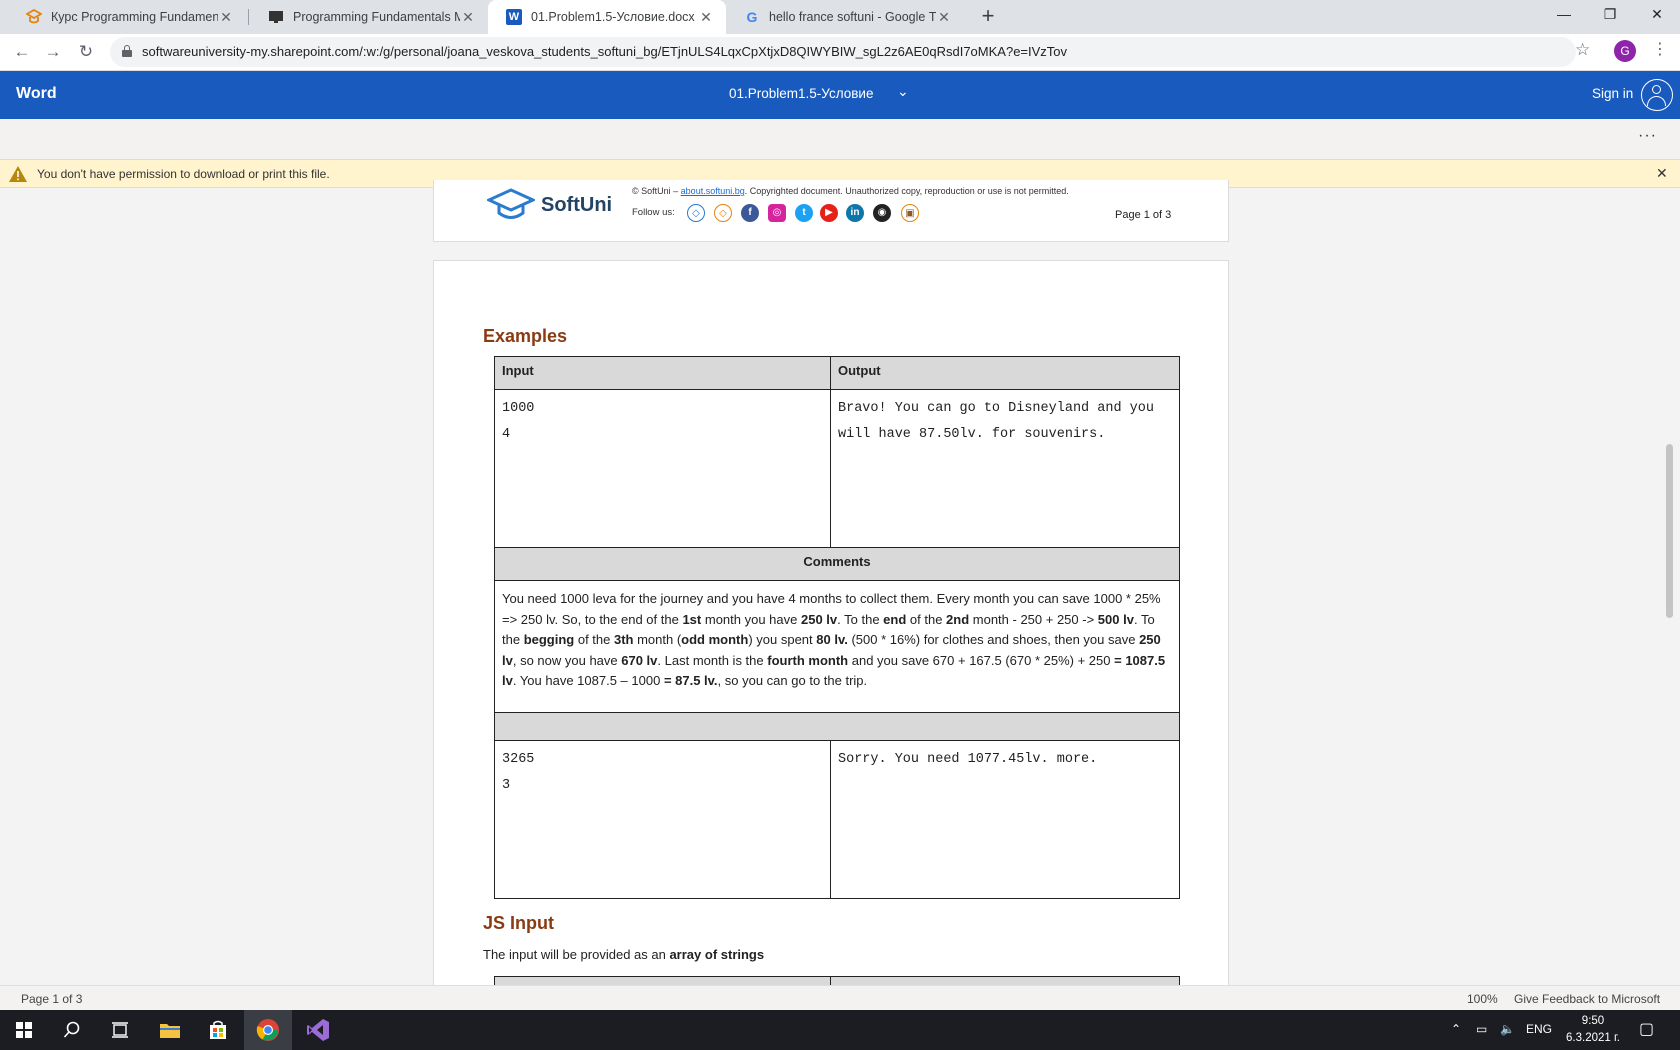 This screenshot has width=1680, height=1050. I want to click on windows-taskbar: ⌃ ▭ 🔈 ENG 9:50 6.3.2021 г. ▢, so click(840, 1030).